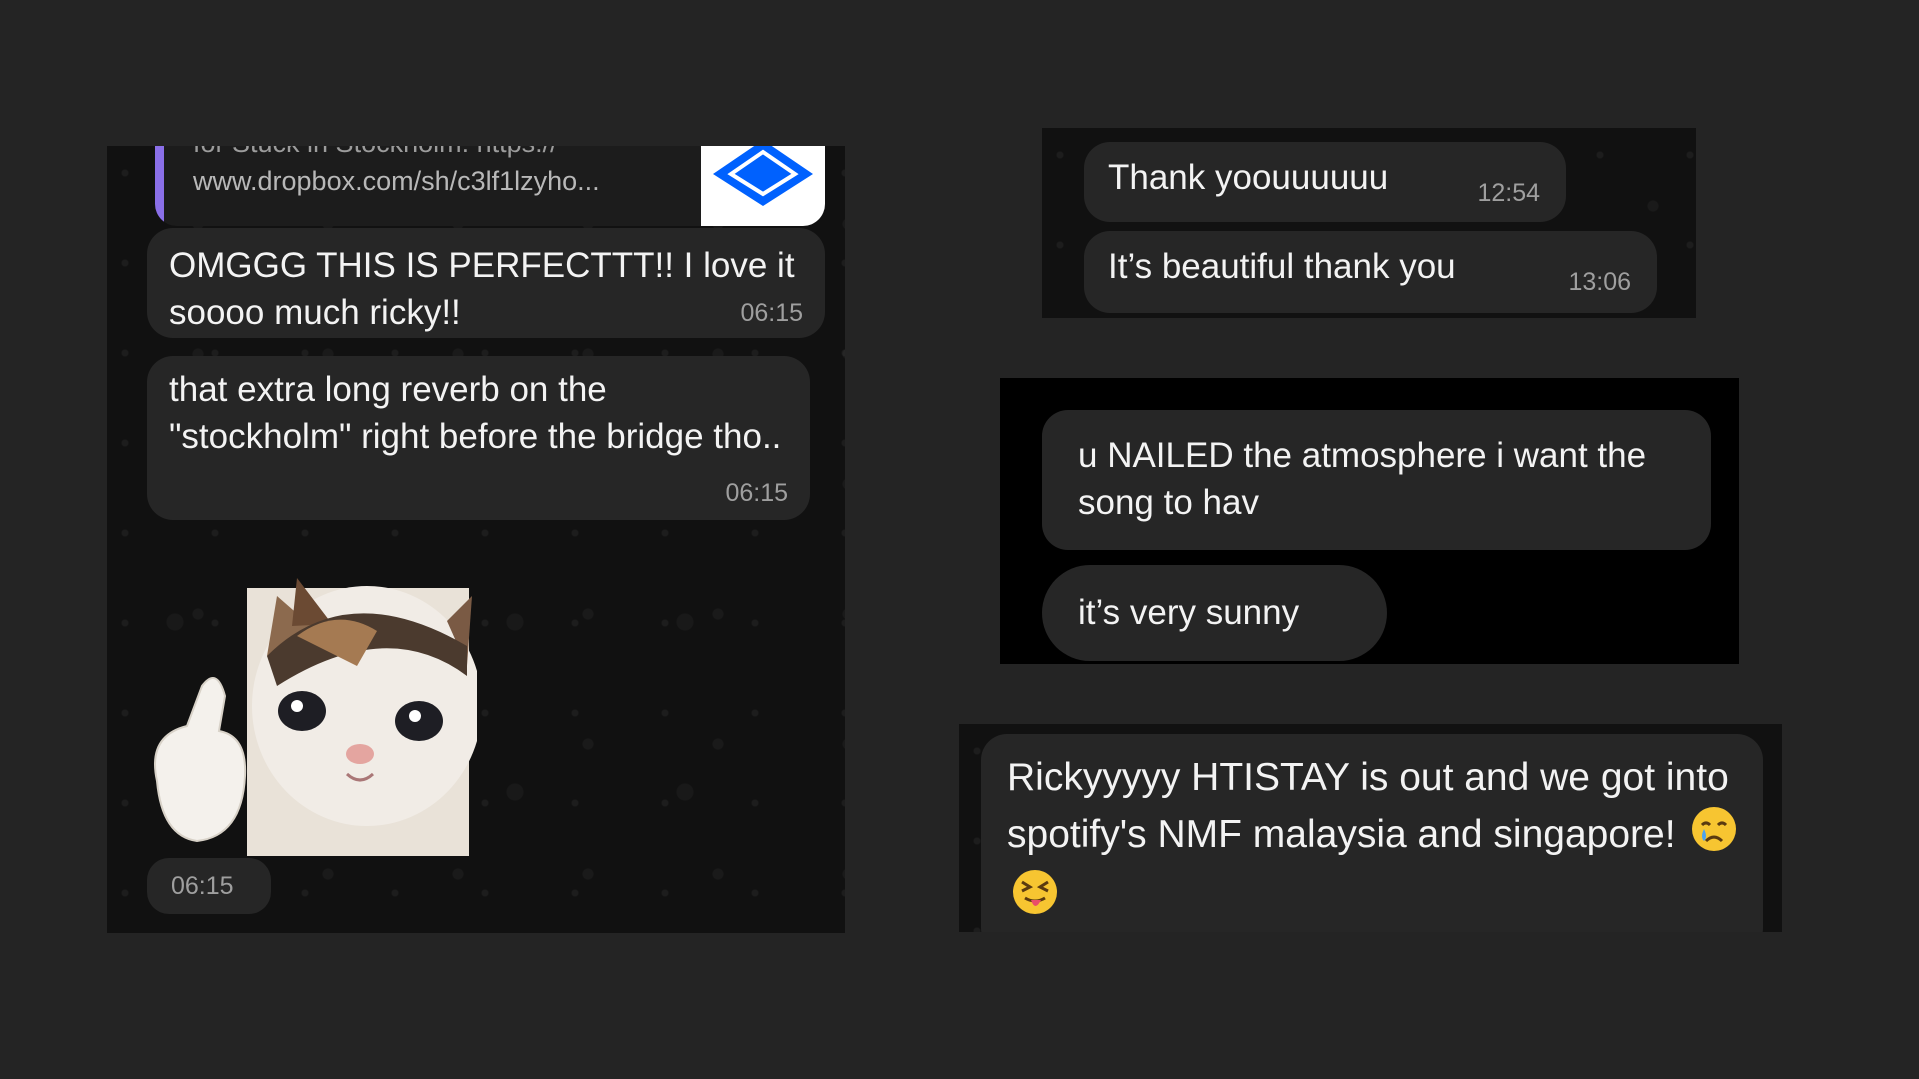 The height and width of the screenshot is (1079, 1919). I want to click on message-bubble: It’s beautiful thank you 13:06, so click(1370, 272).